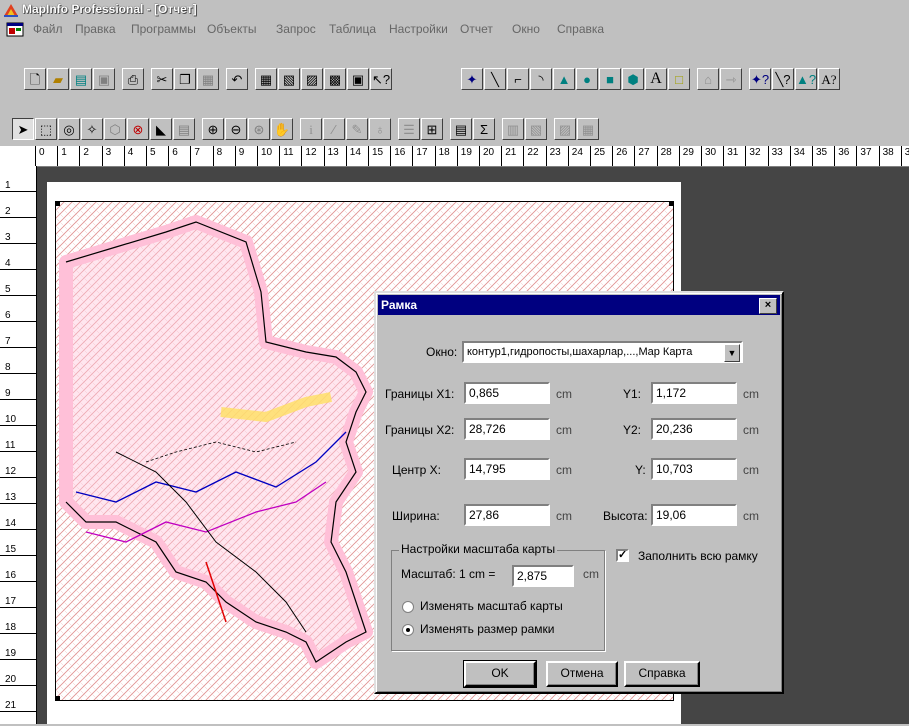 This screenshot has height=726, width=909. What do you see at coordinates (380, 129) in the screenshot?
I see `hotlink-icon: ♁` at bounding box center [380, 129].